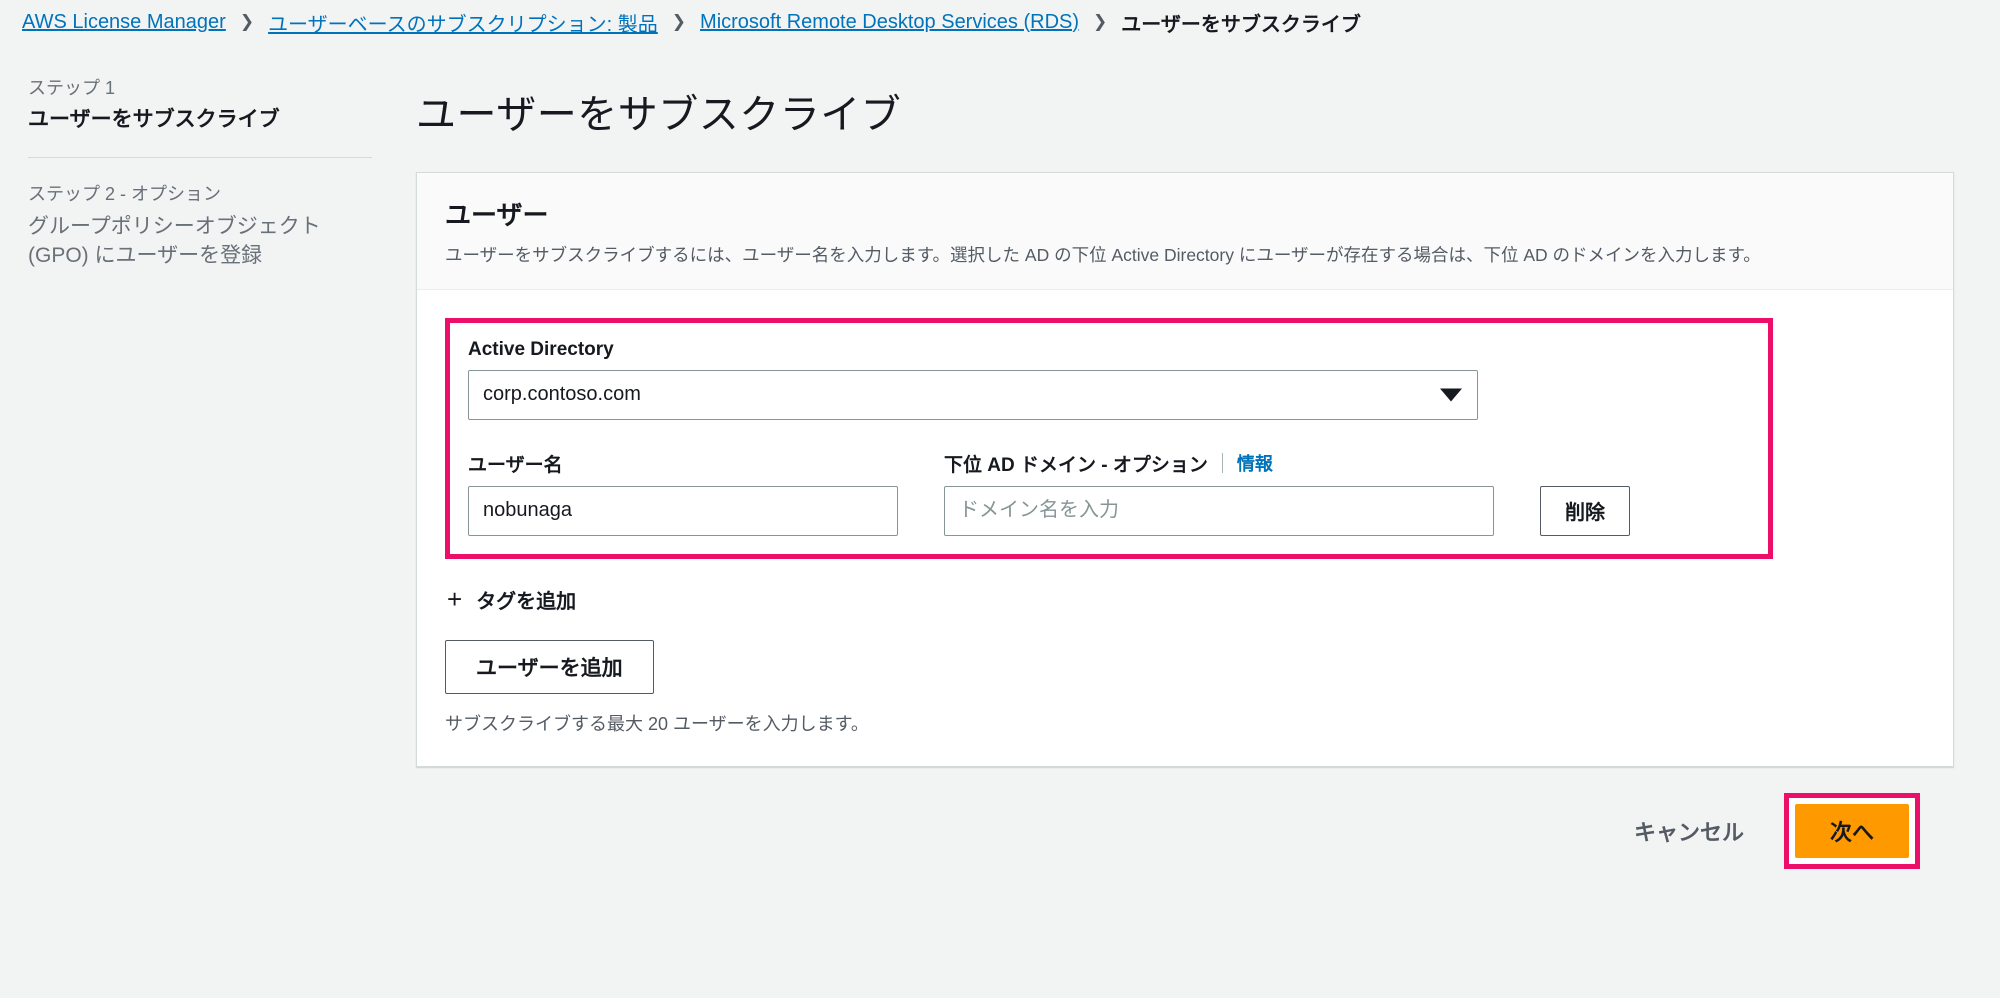  I want to click on max-users-hint: サブスクライブする最大 20 ユーザーを入力します。, so click(657, 723).